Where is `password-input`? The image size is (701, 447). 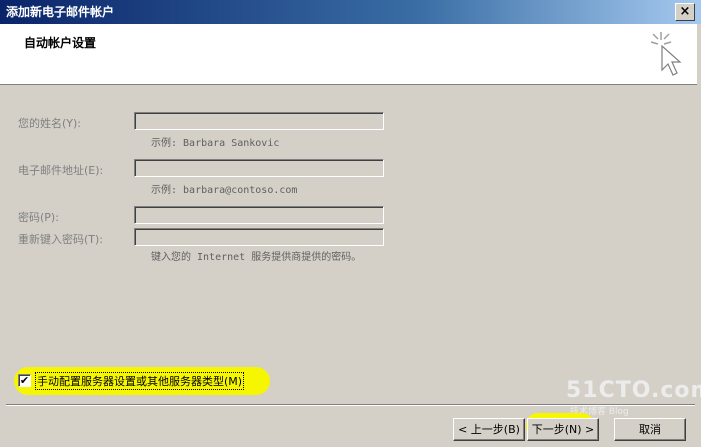
password-input is located at coordinates (259, 215).